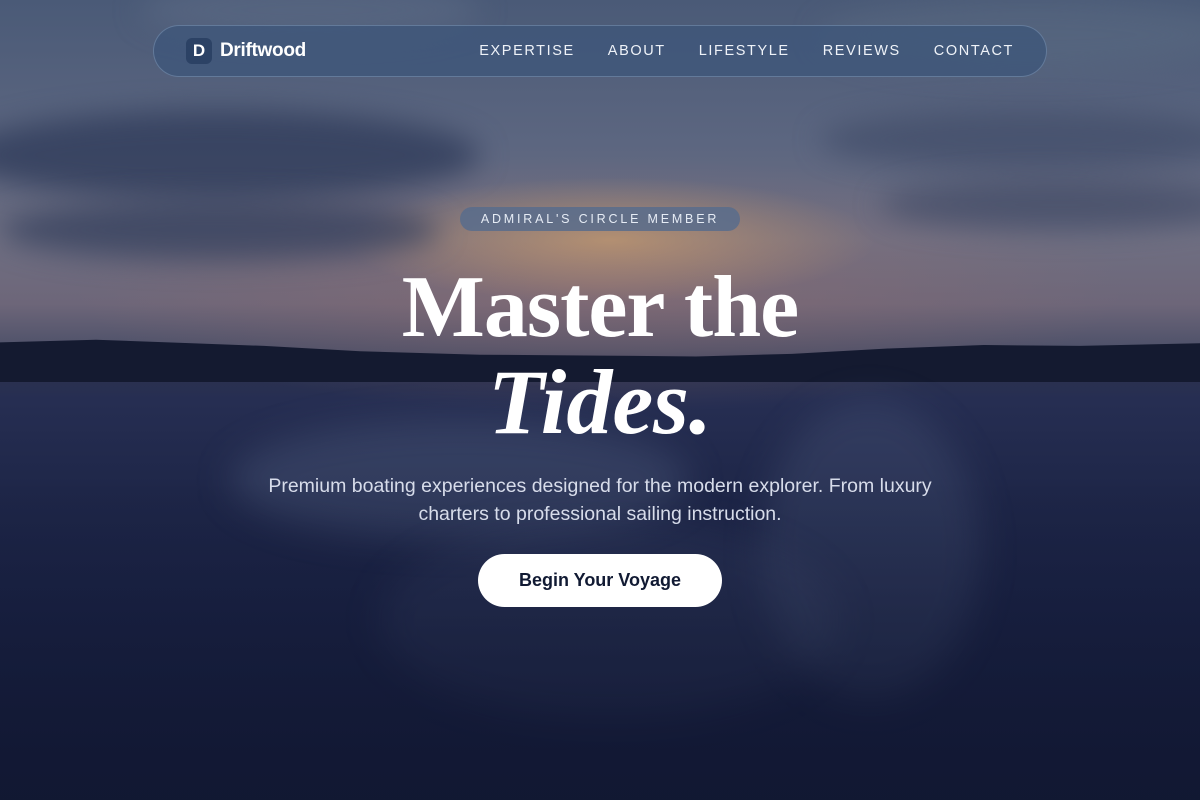 Image resolution: width=1200 pixels, height=800 pixels. What do you see at coordinates (527, 51) in the screenshot?
I see `nav-link-expertise: EXPERTISE` at bounding box center [527, 51].